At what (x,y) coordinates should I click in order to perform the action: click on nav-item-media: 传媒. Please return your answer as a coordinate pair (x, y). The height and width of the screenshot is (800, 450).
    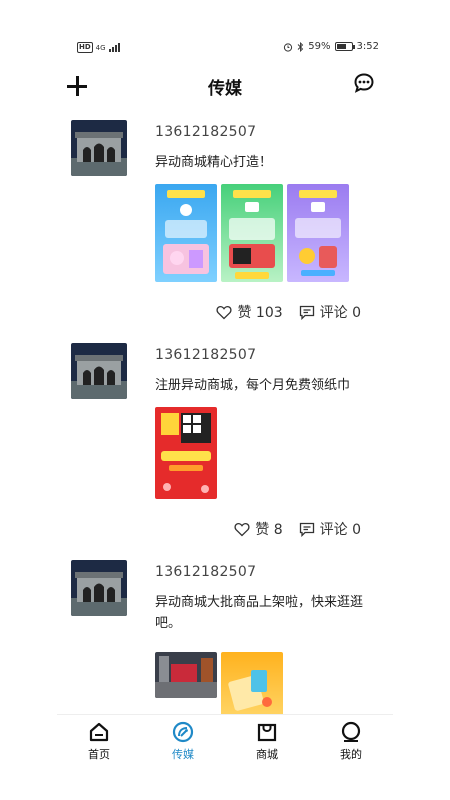
    Looking at the image, I should click on (183, 741).